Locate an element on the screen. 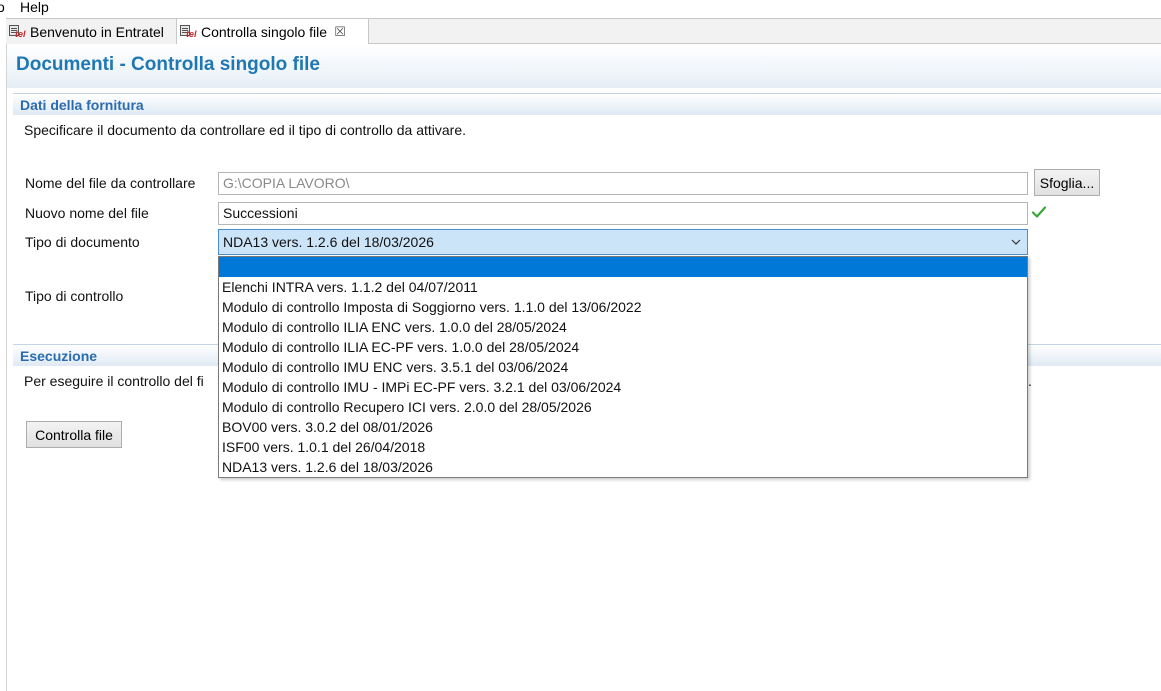 The image size is (1161, 691). doc-type-select: NDA13 vers. 1.2.6 del 18/03/2026 is located at coordinates (623, 242).